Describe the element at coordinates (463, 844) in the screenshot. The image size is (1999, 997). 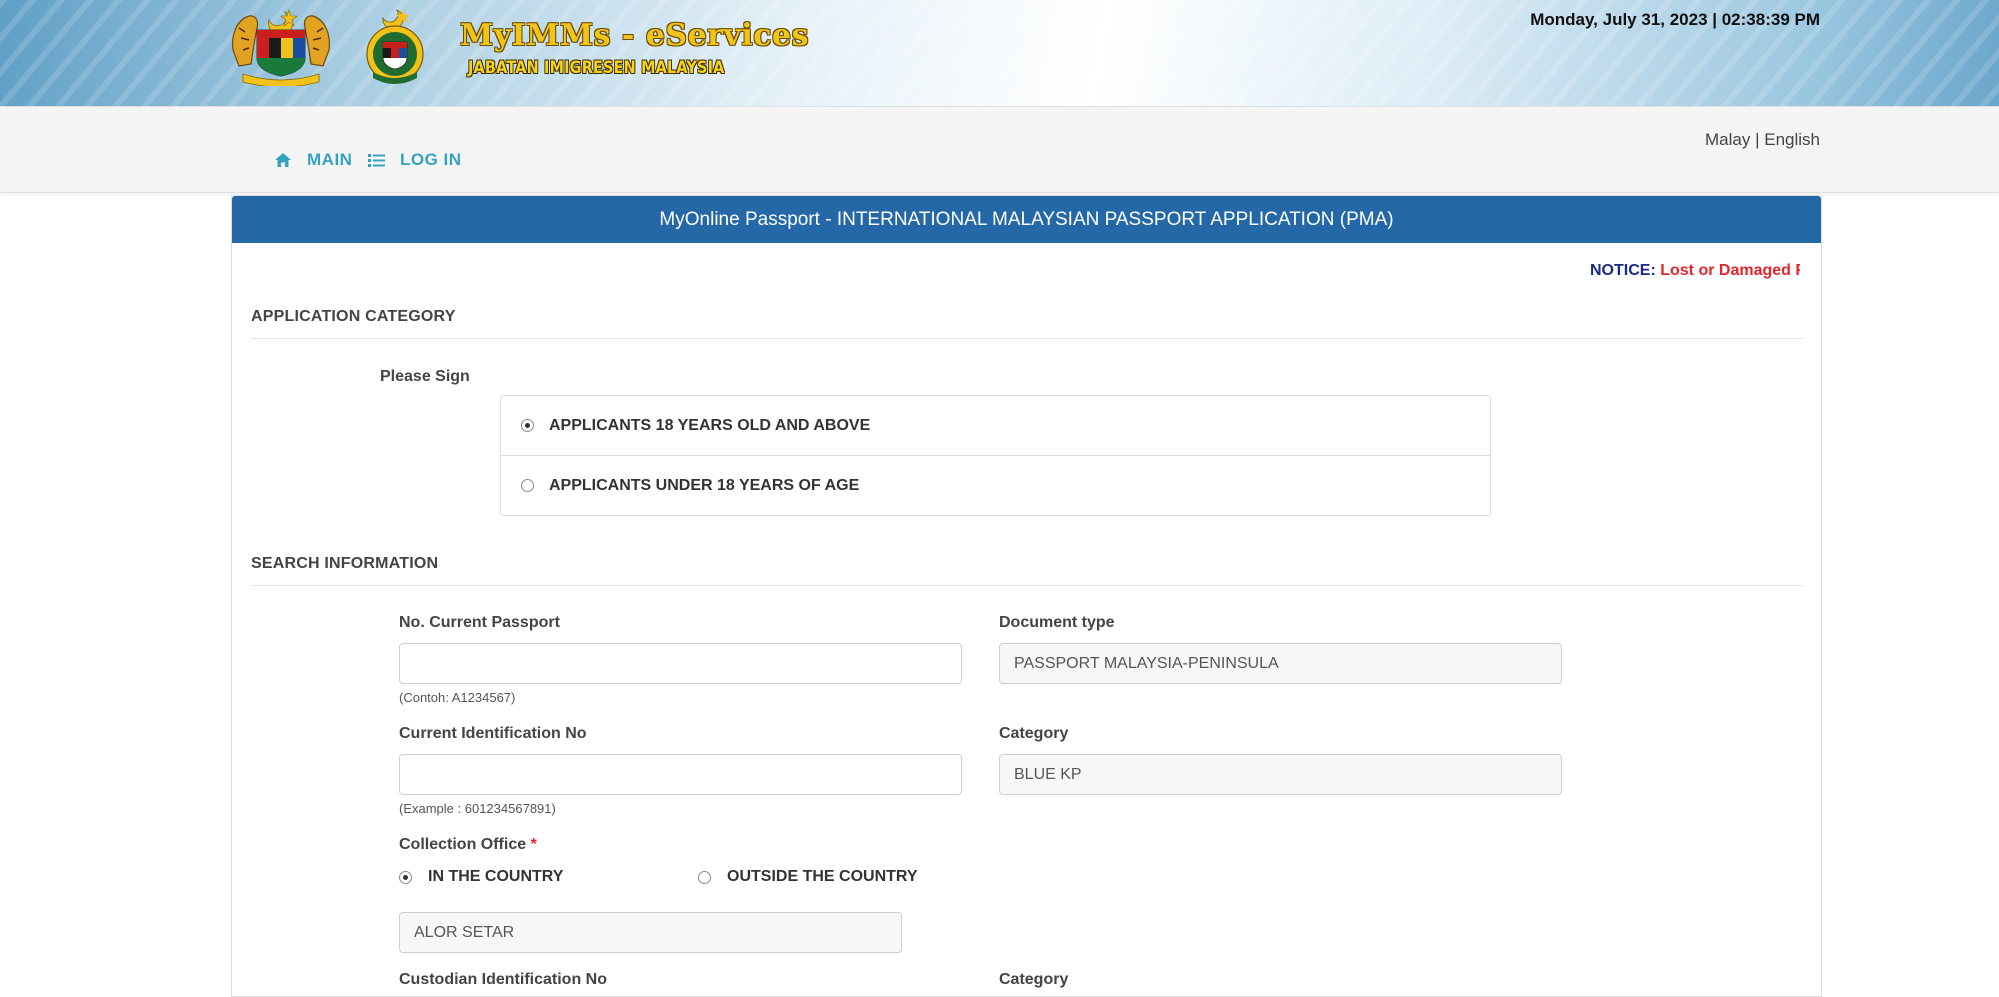
I see `collection-office-label-text: Collection Office` at that location.